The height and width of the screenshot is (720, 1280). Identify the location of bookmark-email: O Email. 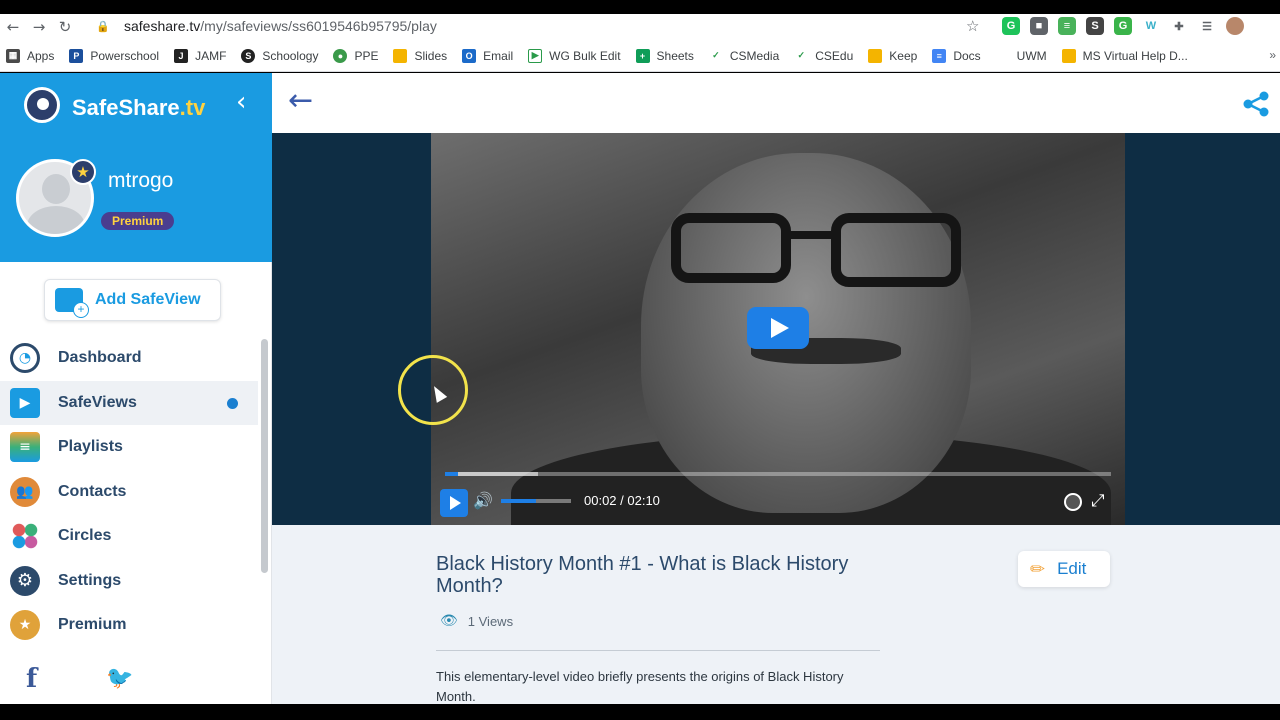
(487, 55).